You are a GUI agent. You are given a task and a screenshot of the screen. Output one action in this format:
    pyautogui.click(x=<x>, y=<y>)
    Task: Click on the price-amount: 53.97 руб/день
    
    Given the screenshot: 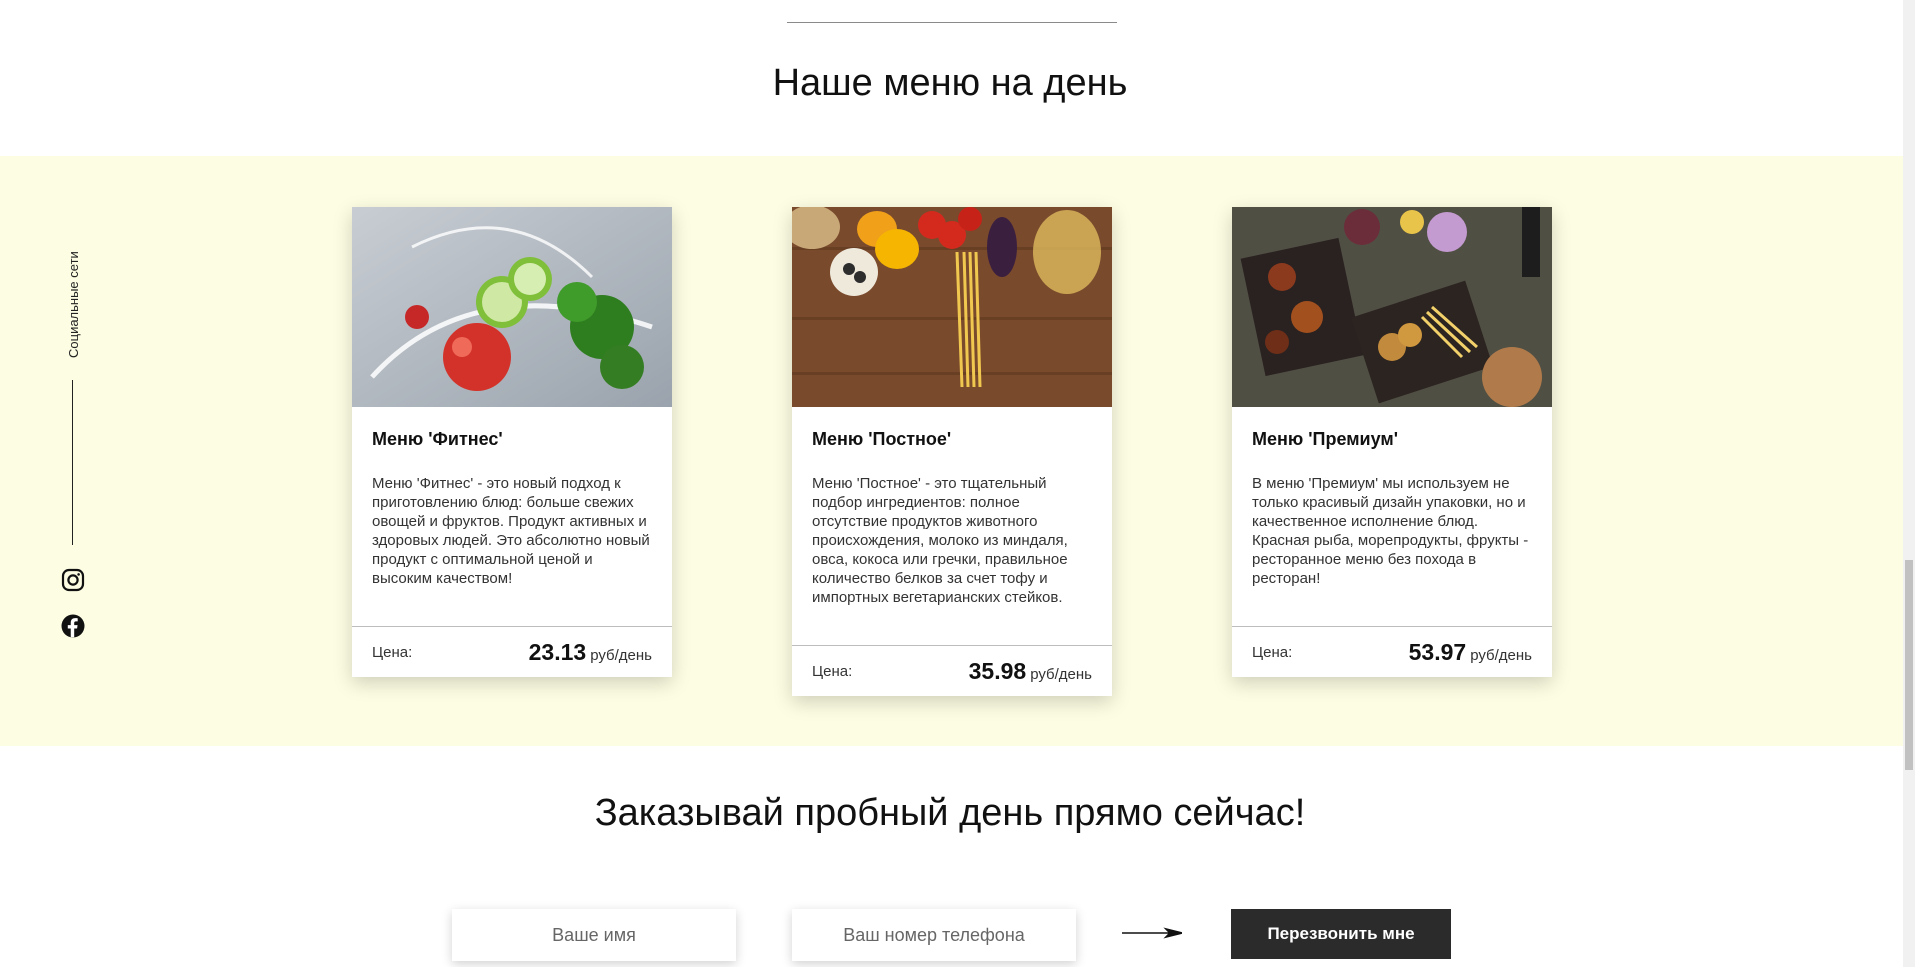 What is the action you would take?
    pyautogui.click(x=1470, y=652)
    